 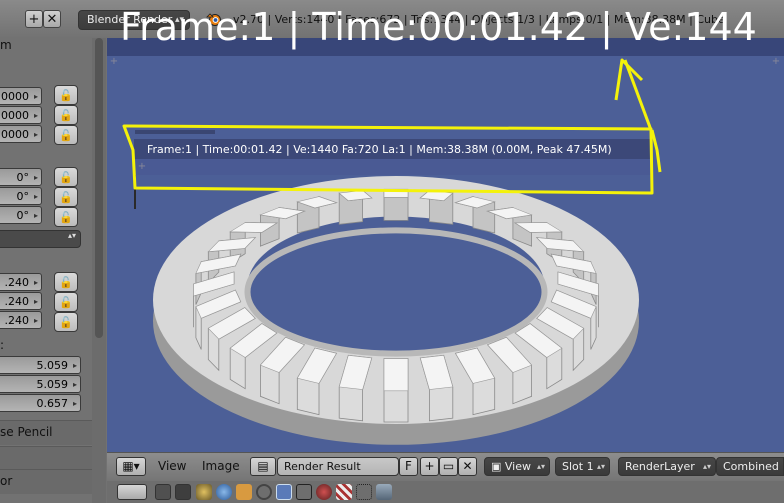 I want to click on data-icon, so click(x=304, y=492).